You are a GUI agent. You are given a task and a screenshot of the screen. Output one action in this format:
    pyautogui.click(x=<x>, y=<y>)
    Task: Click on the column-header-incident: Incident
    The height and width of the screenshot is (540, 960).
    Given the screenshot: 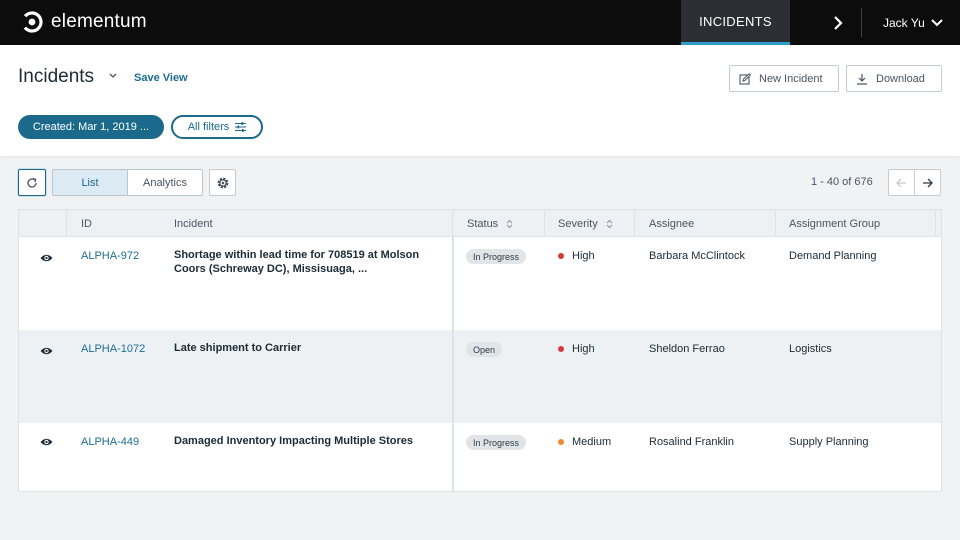 What is the action you would take?
    pyautogui.click(x=186, y=223)
    